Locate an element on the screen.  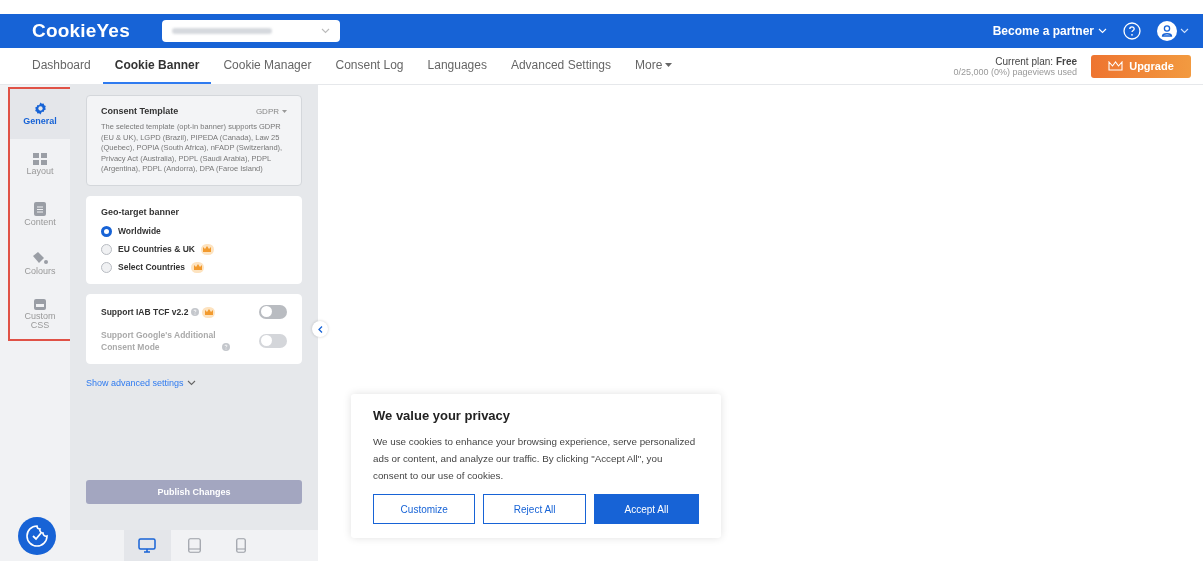
cookie-check-button is located at coordinates (37, 536).